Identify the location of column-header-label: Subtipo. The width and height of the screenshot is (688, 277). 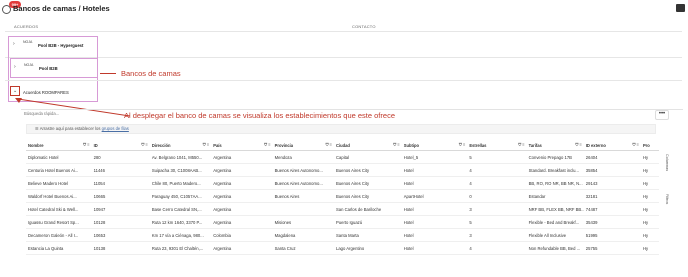
(411, 145).